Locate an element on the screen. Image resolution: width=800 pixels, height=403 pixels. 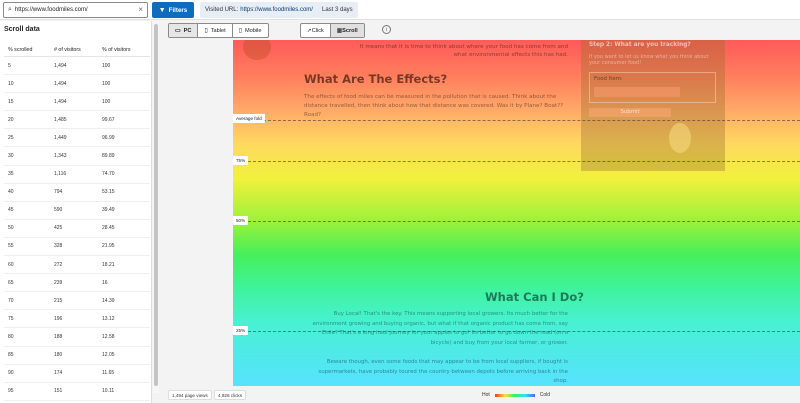
effects-heading: What Are The Effects? is located at coordinates (376, 79).